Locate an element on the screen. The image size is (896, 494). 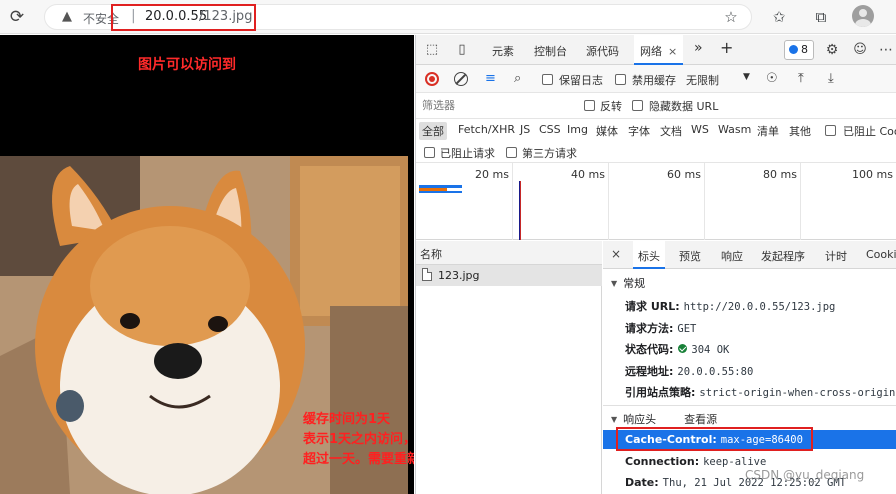
blocked-cookies-label: 已阻止 Coo is located at coordinates (869, 131).